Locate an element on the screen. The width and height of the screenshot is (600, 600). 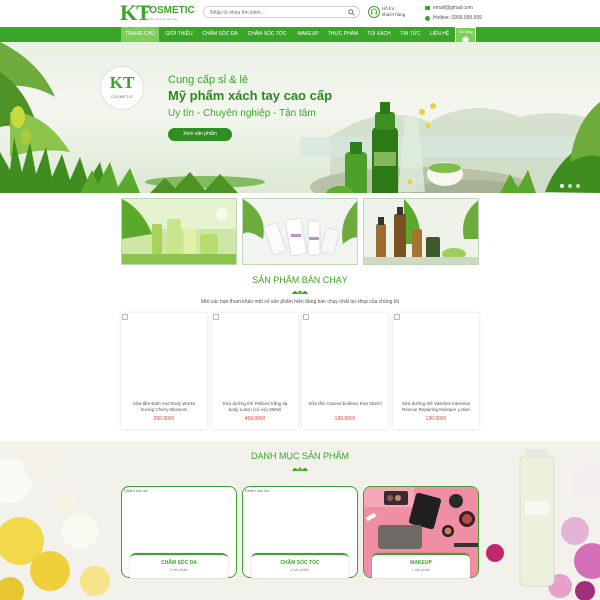
email-row: email@gmail.com is located at coordinates (470, 8).